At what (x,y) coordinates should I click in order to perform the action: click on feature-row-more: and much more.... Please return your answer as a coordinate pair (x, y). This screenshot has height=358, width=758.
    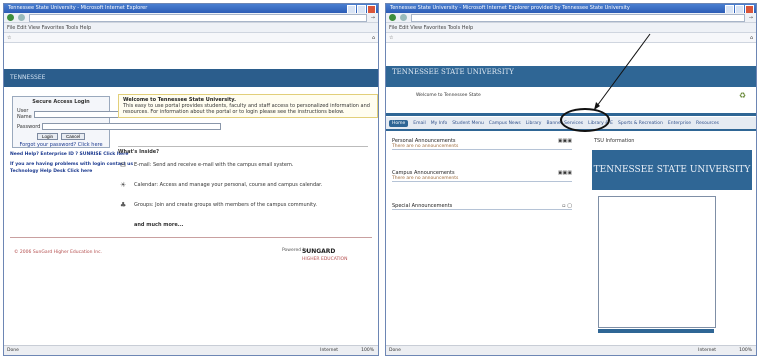
    Looking at the image, I should click on (249, 225).